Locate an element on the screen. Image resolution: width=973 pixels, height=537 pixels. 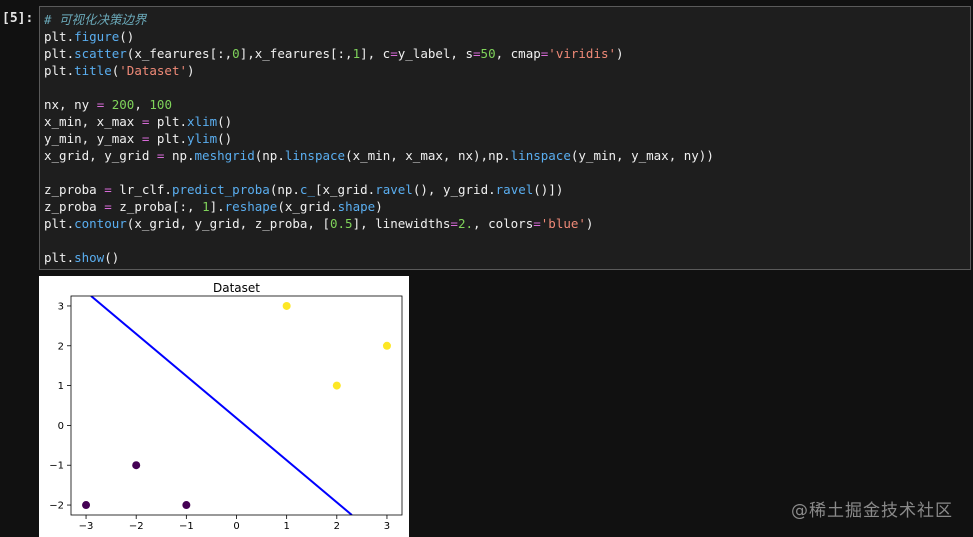
code-token: (y_min, y_max, ny)) is located at coordinates (642, 155).